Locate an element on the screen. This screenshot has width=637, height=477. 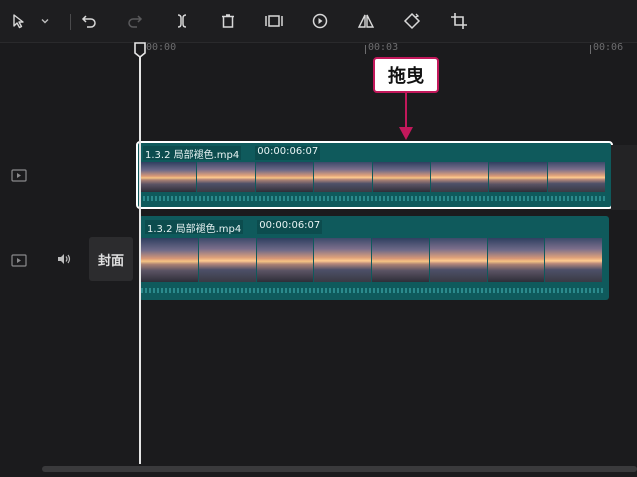
playhead is located at coordinates (140, 258).